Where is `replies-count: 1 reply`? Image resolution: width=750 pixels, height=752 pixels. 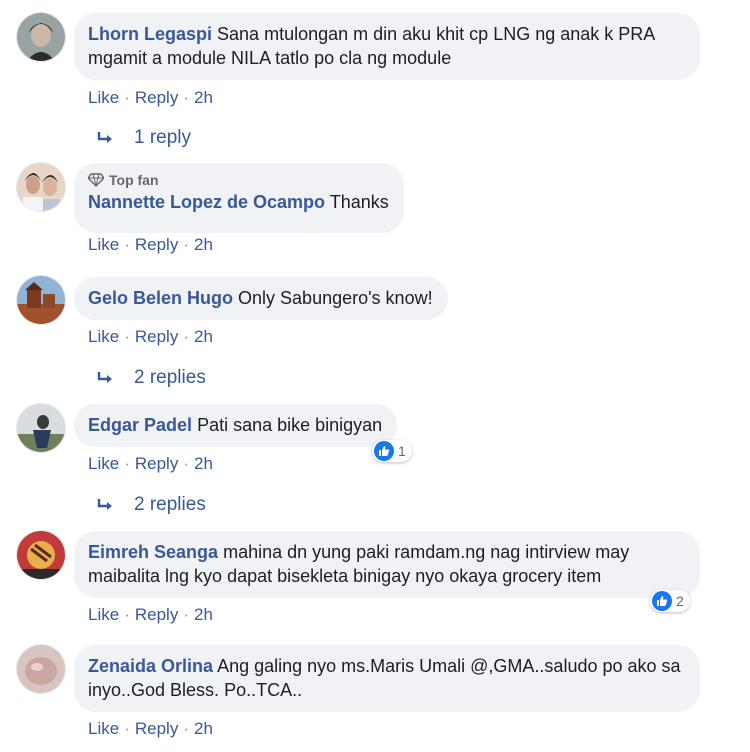 replies-count: 1 reply is located at coordinates (163, 137).